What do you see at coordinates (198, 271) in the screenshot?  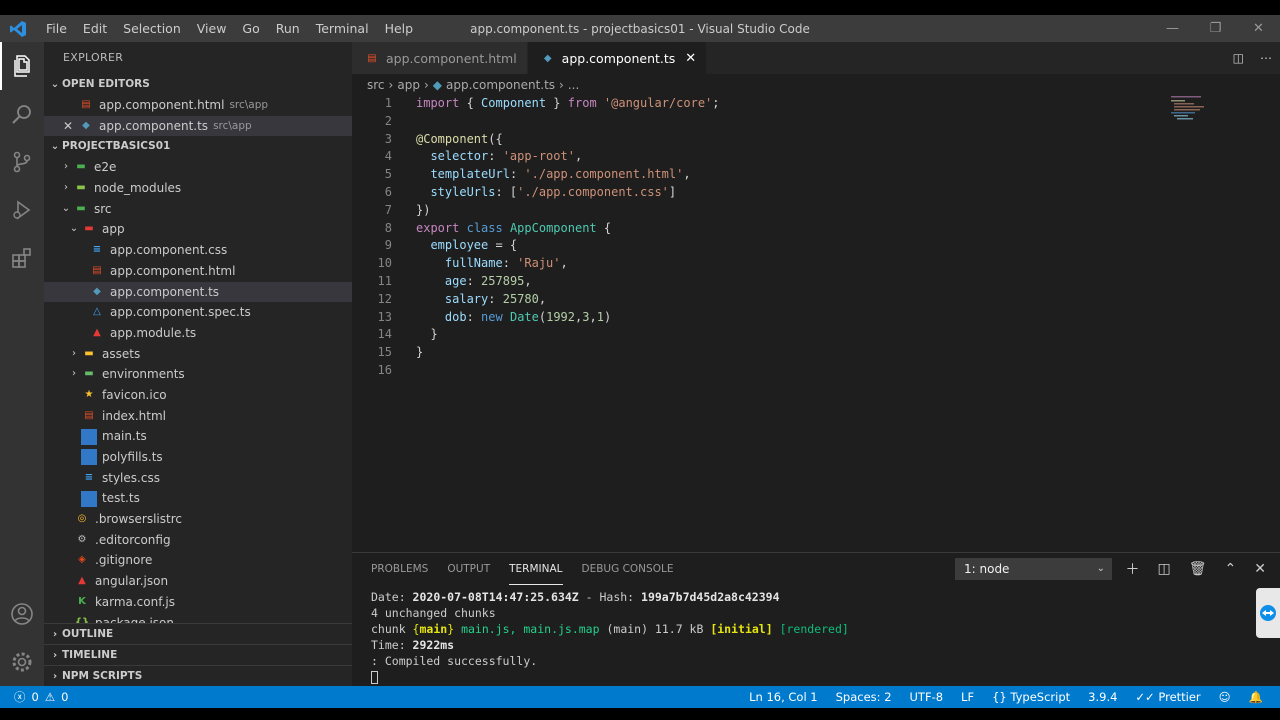 I see `tree-file: ▤ app.component.html` at bounding box center [198, 271].